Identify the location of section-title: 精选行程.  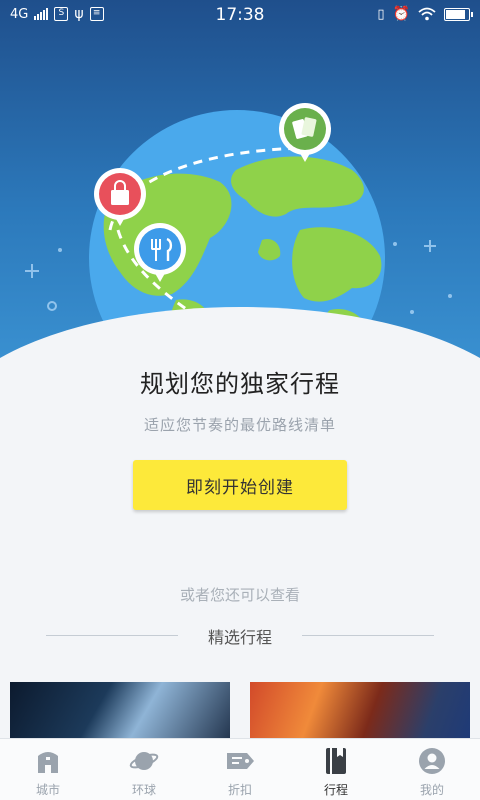
(239, 637).